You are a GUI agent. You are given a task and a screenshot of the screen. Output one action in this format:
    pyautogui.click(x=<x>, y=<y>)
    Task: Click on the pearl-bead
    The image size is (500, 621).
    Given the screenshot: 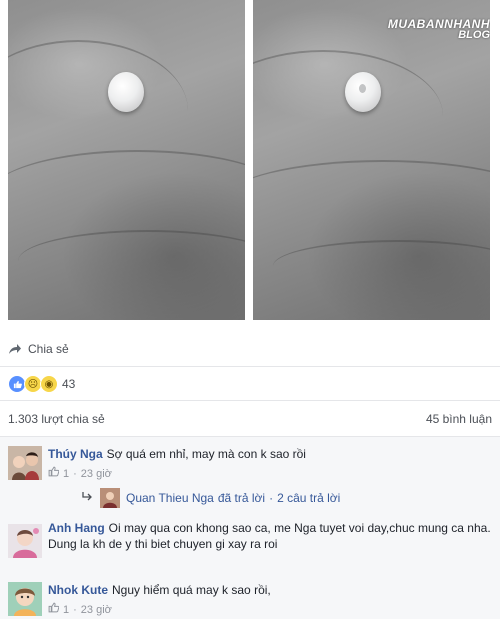 What is the action you would take?
    pyautogui.click(x=126, y=92)
    